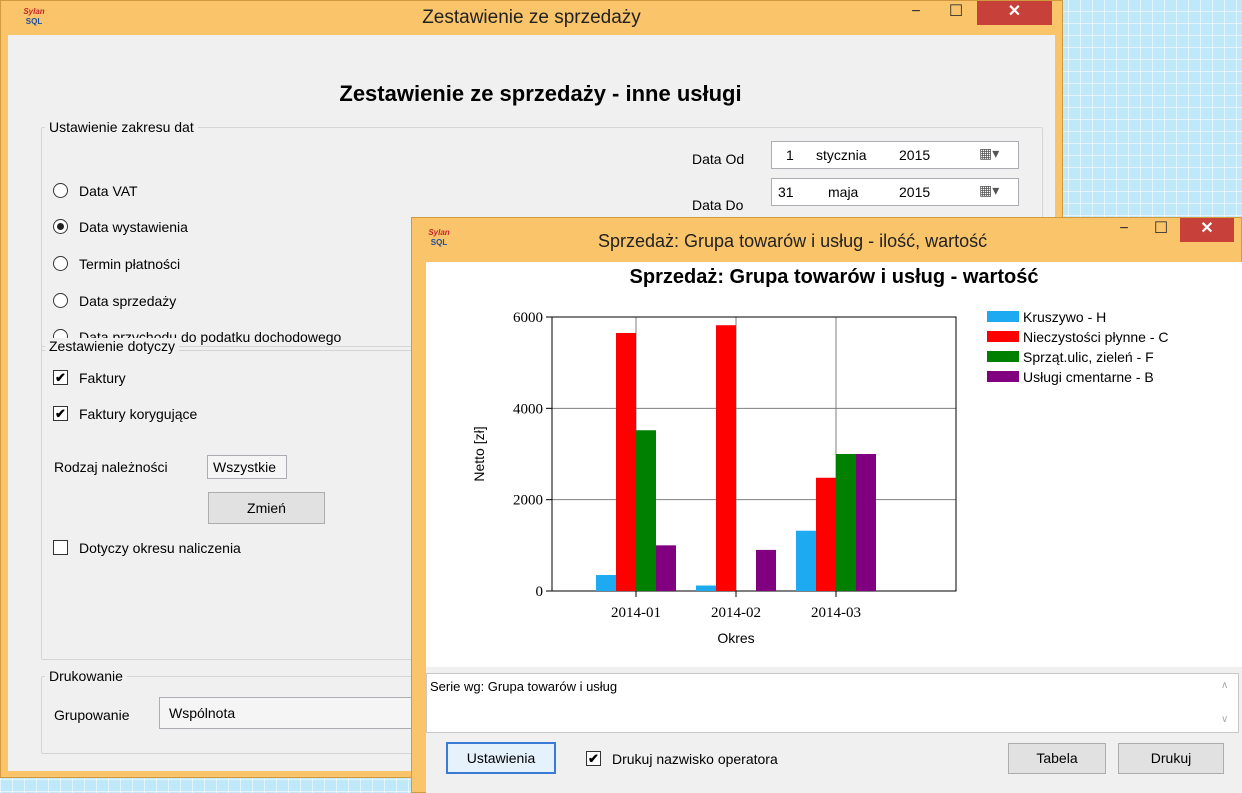  Describe the element at coordinates (121, 127) in the screenshot. I see `date-range-group-label: Ustawienie zakresu dat` at that location.